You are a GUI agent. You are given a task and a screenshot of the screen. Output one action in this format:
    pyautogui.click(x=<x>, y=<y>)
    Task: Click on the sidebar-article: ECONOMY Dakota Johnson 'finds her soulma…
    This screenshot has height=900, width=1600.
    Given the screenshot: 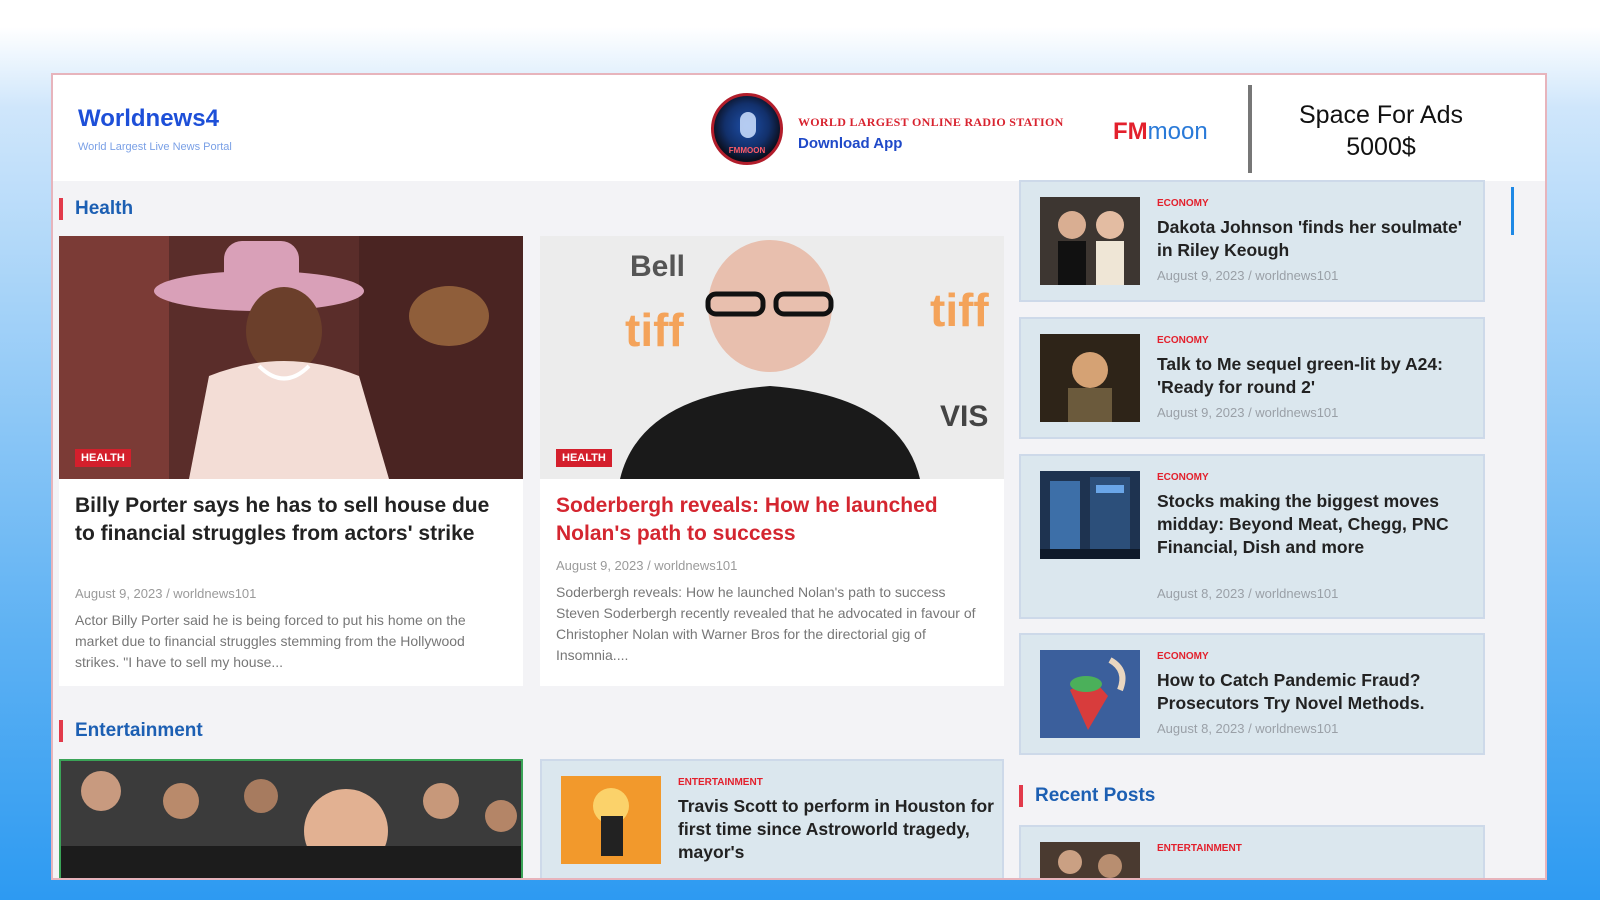 What is the action you would take?
    pyautogui.click(x=1252, y=241)
    